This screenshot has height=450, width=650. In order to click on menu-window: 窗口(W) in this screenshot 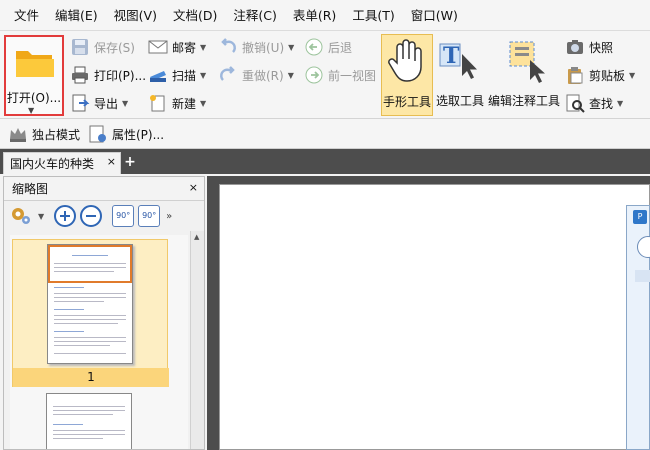, I will do `click(434, 15)`.